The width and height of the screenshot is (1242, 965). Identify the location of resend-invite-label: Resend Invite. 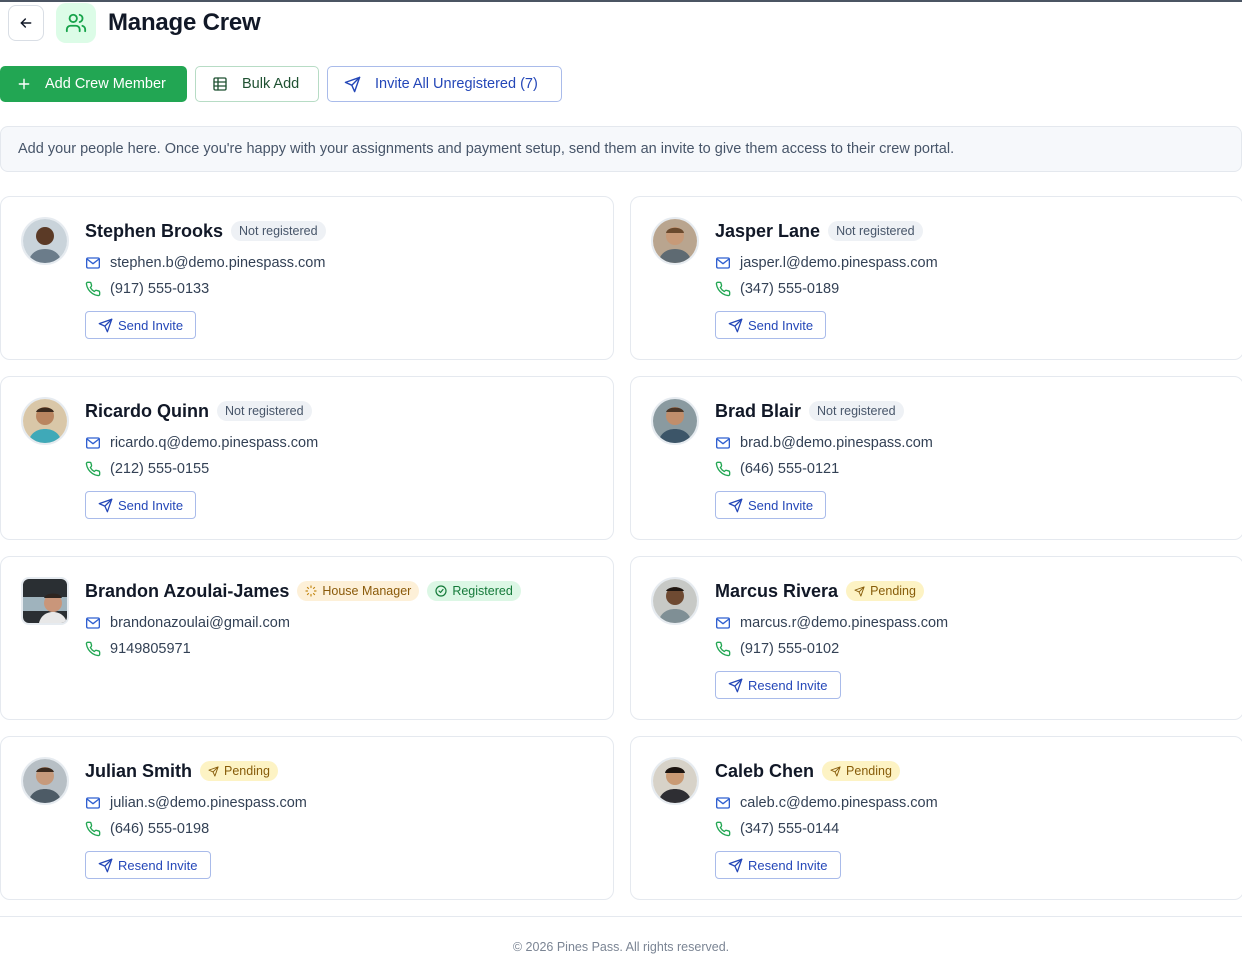
(788, 865).